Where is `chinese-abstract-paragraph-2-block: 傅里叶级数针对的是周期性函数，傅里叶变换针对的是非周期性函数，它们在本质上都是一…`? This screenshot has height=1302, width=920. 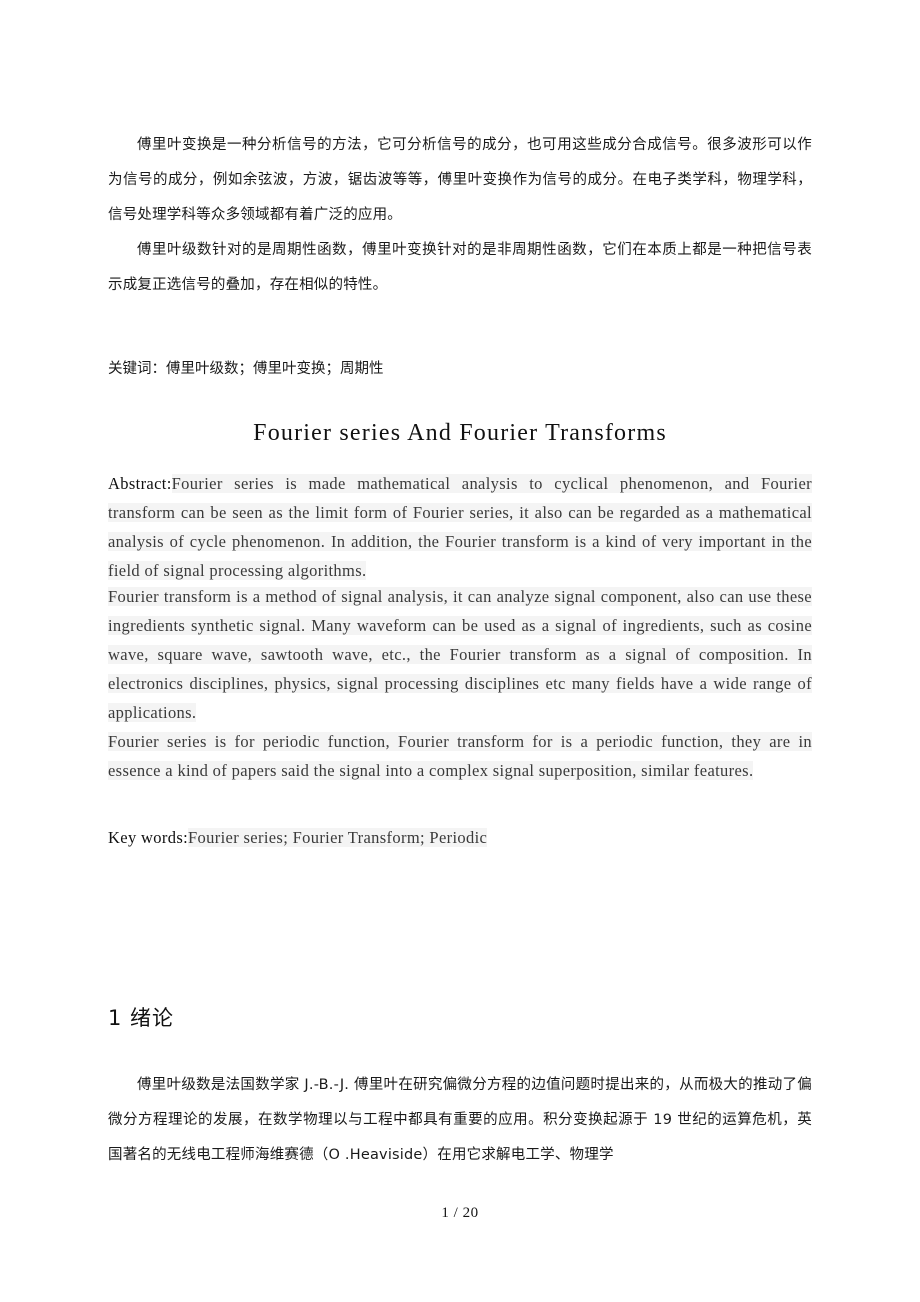
chinese-abstract-paragraph-2-block: 傅里叶级数针对的是周期性函数，傅里叶变换针对的是非周期性函数，它们在本质上都是一… is located at coordinates (460, 268).